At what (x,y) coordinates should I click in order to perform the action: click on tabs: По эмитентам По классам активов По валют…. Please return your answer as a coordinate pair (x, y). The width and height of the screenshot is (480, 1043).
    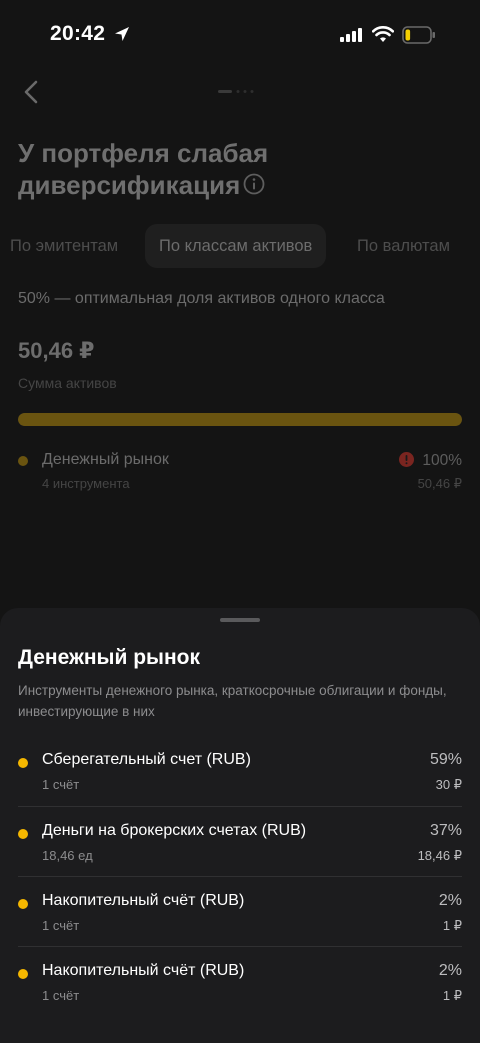
    Looking at the image, I should click on (240, 246).